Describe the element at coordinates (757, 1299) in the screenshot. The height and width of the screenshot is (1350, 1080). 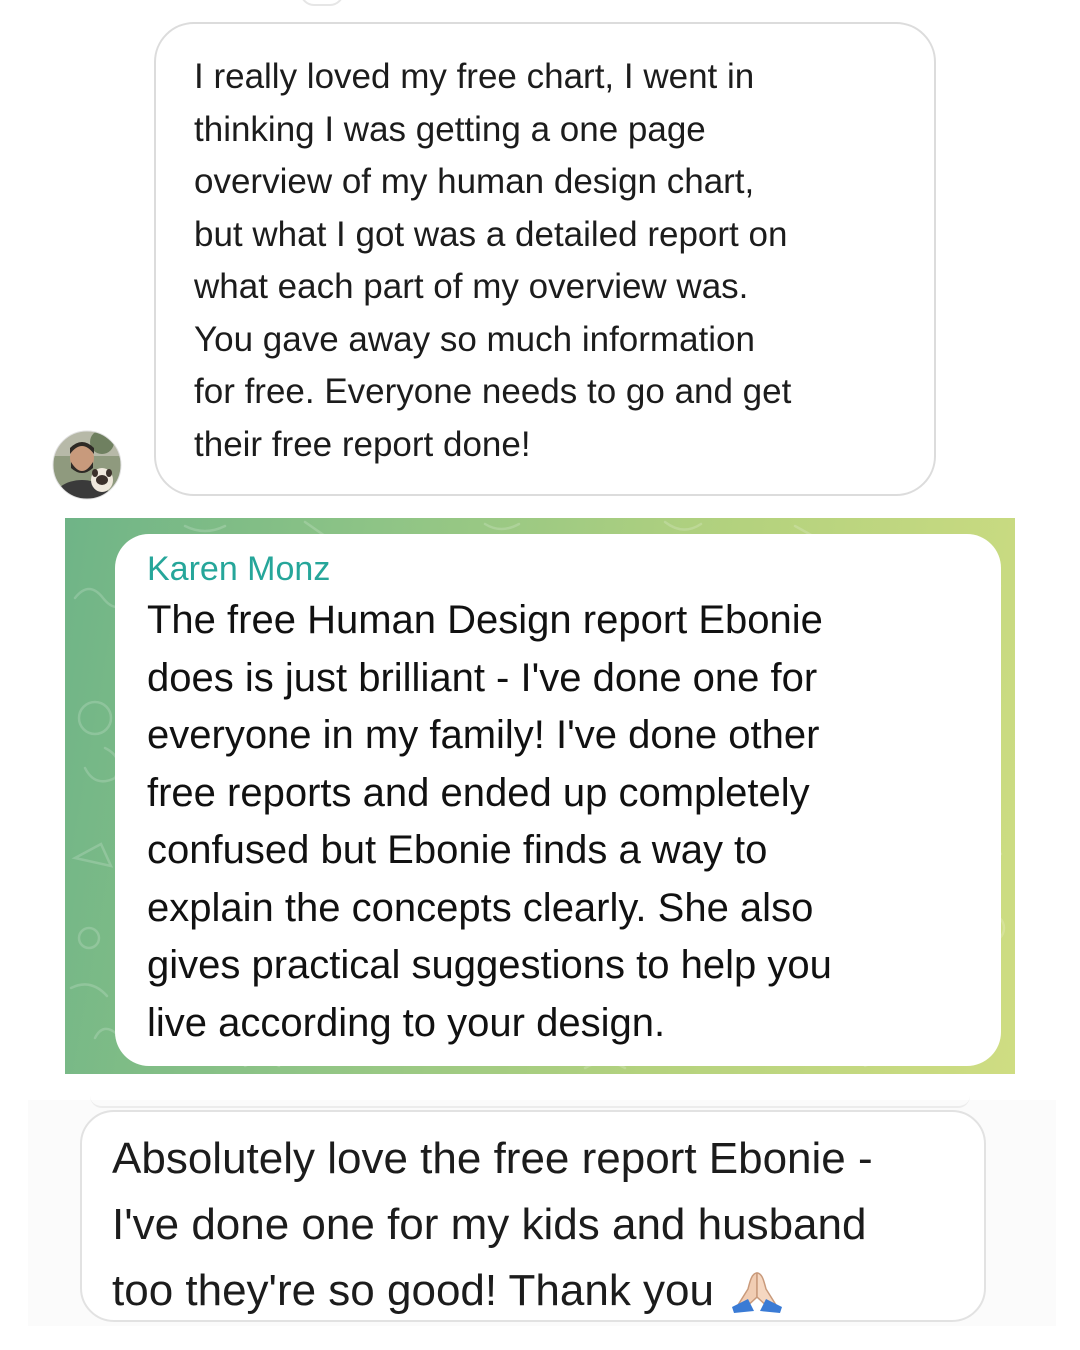
I see `folded-hands-icon` at that location.